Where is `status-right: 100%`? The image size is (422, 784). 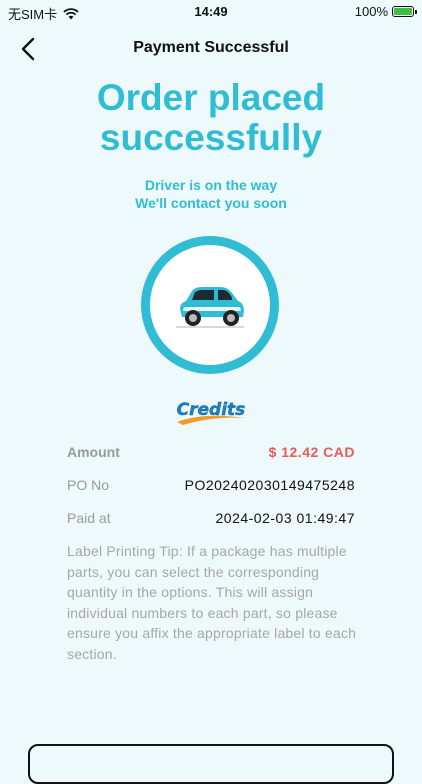 status-right: 100% is located at coordinates (385, 11).